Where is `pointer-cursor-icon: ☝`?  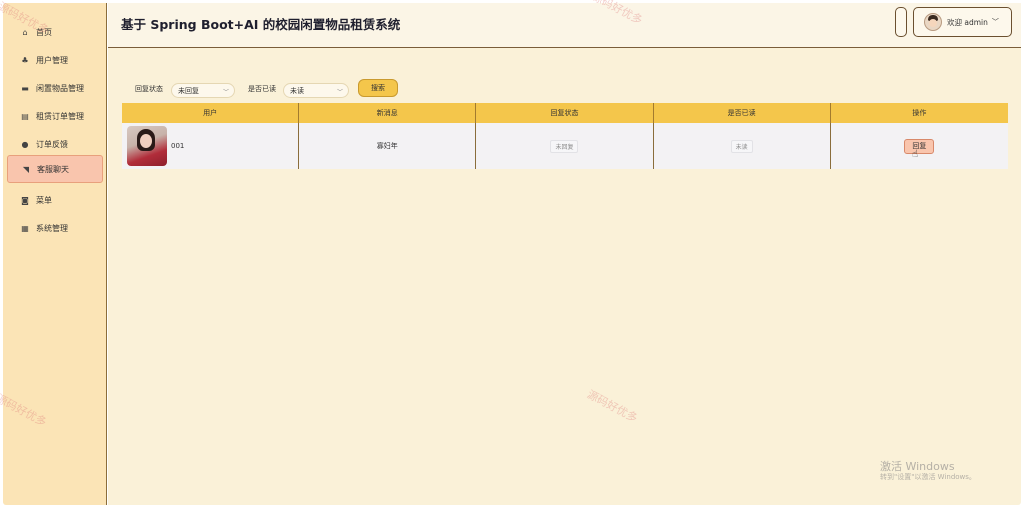
pointer-cursor-icon: ☝ is located at coordinates (915, 154).